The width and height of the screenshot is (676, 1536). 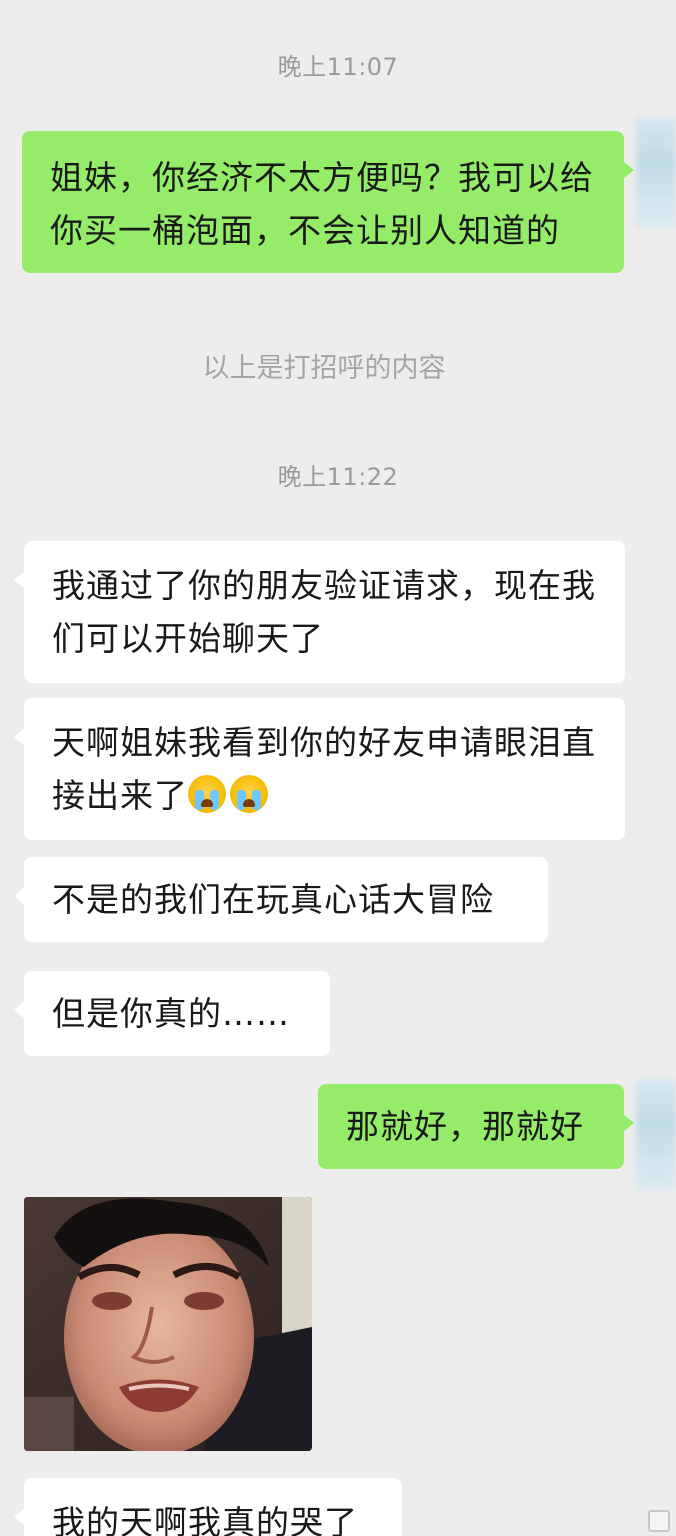 I want to click on system-note: 以上是打招呼的内容, so click(x=324, y=368).